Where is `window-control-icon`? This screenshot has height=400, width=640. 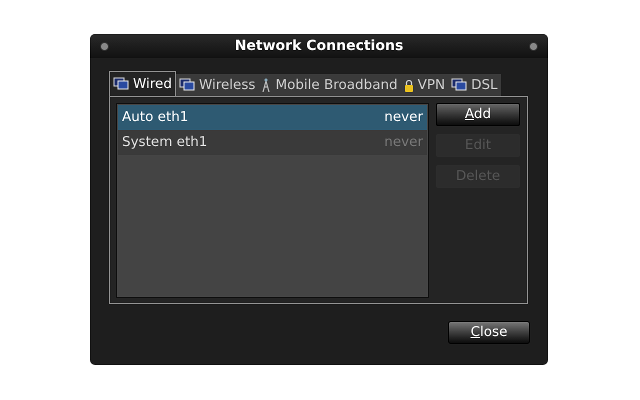 window-control-icon is located at coordinates (533, 46).